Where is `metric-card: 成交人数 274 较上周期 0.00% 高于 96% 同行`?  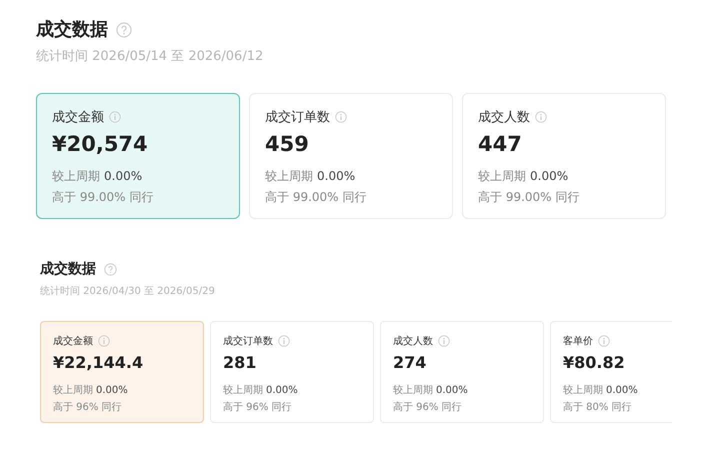
metric-card: 成交人数 274 较上周期 0.00% 高于 96% 同行 is located at coordinates (462, 371).